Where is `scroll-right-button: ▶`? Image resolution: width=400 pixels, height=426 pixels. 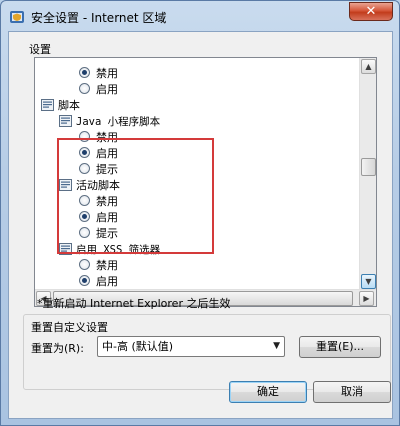
scroll-right-button: ▶ is located at coordinates (366, 298).